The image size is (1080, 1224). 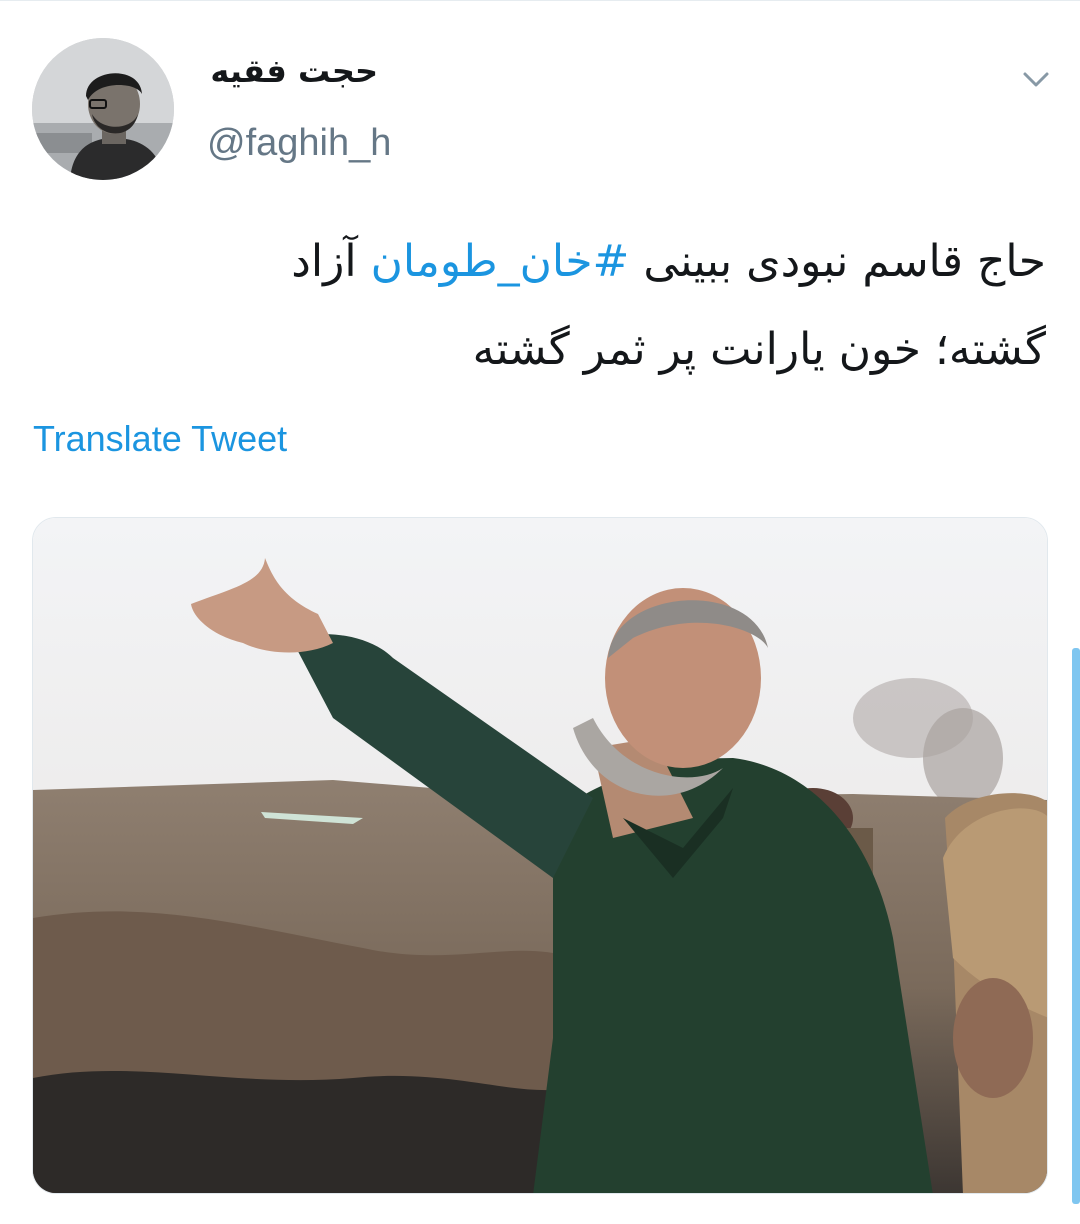 What do you see at coordinates (299, 143) in the screenshot?
I see `user-handle: @faghih_h` at bounding box center [299, 143].